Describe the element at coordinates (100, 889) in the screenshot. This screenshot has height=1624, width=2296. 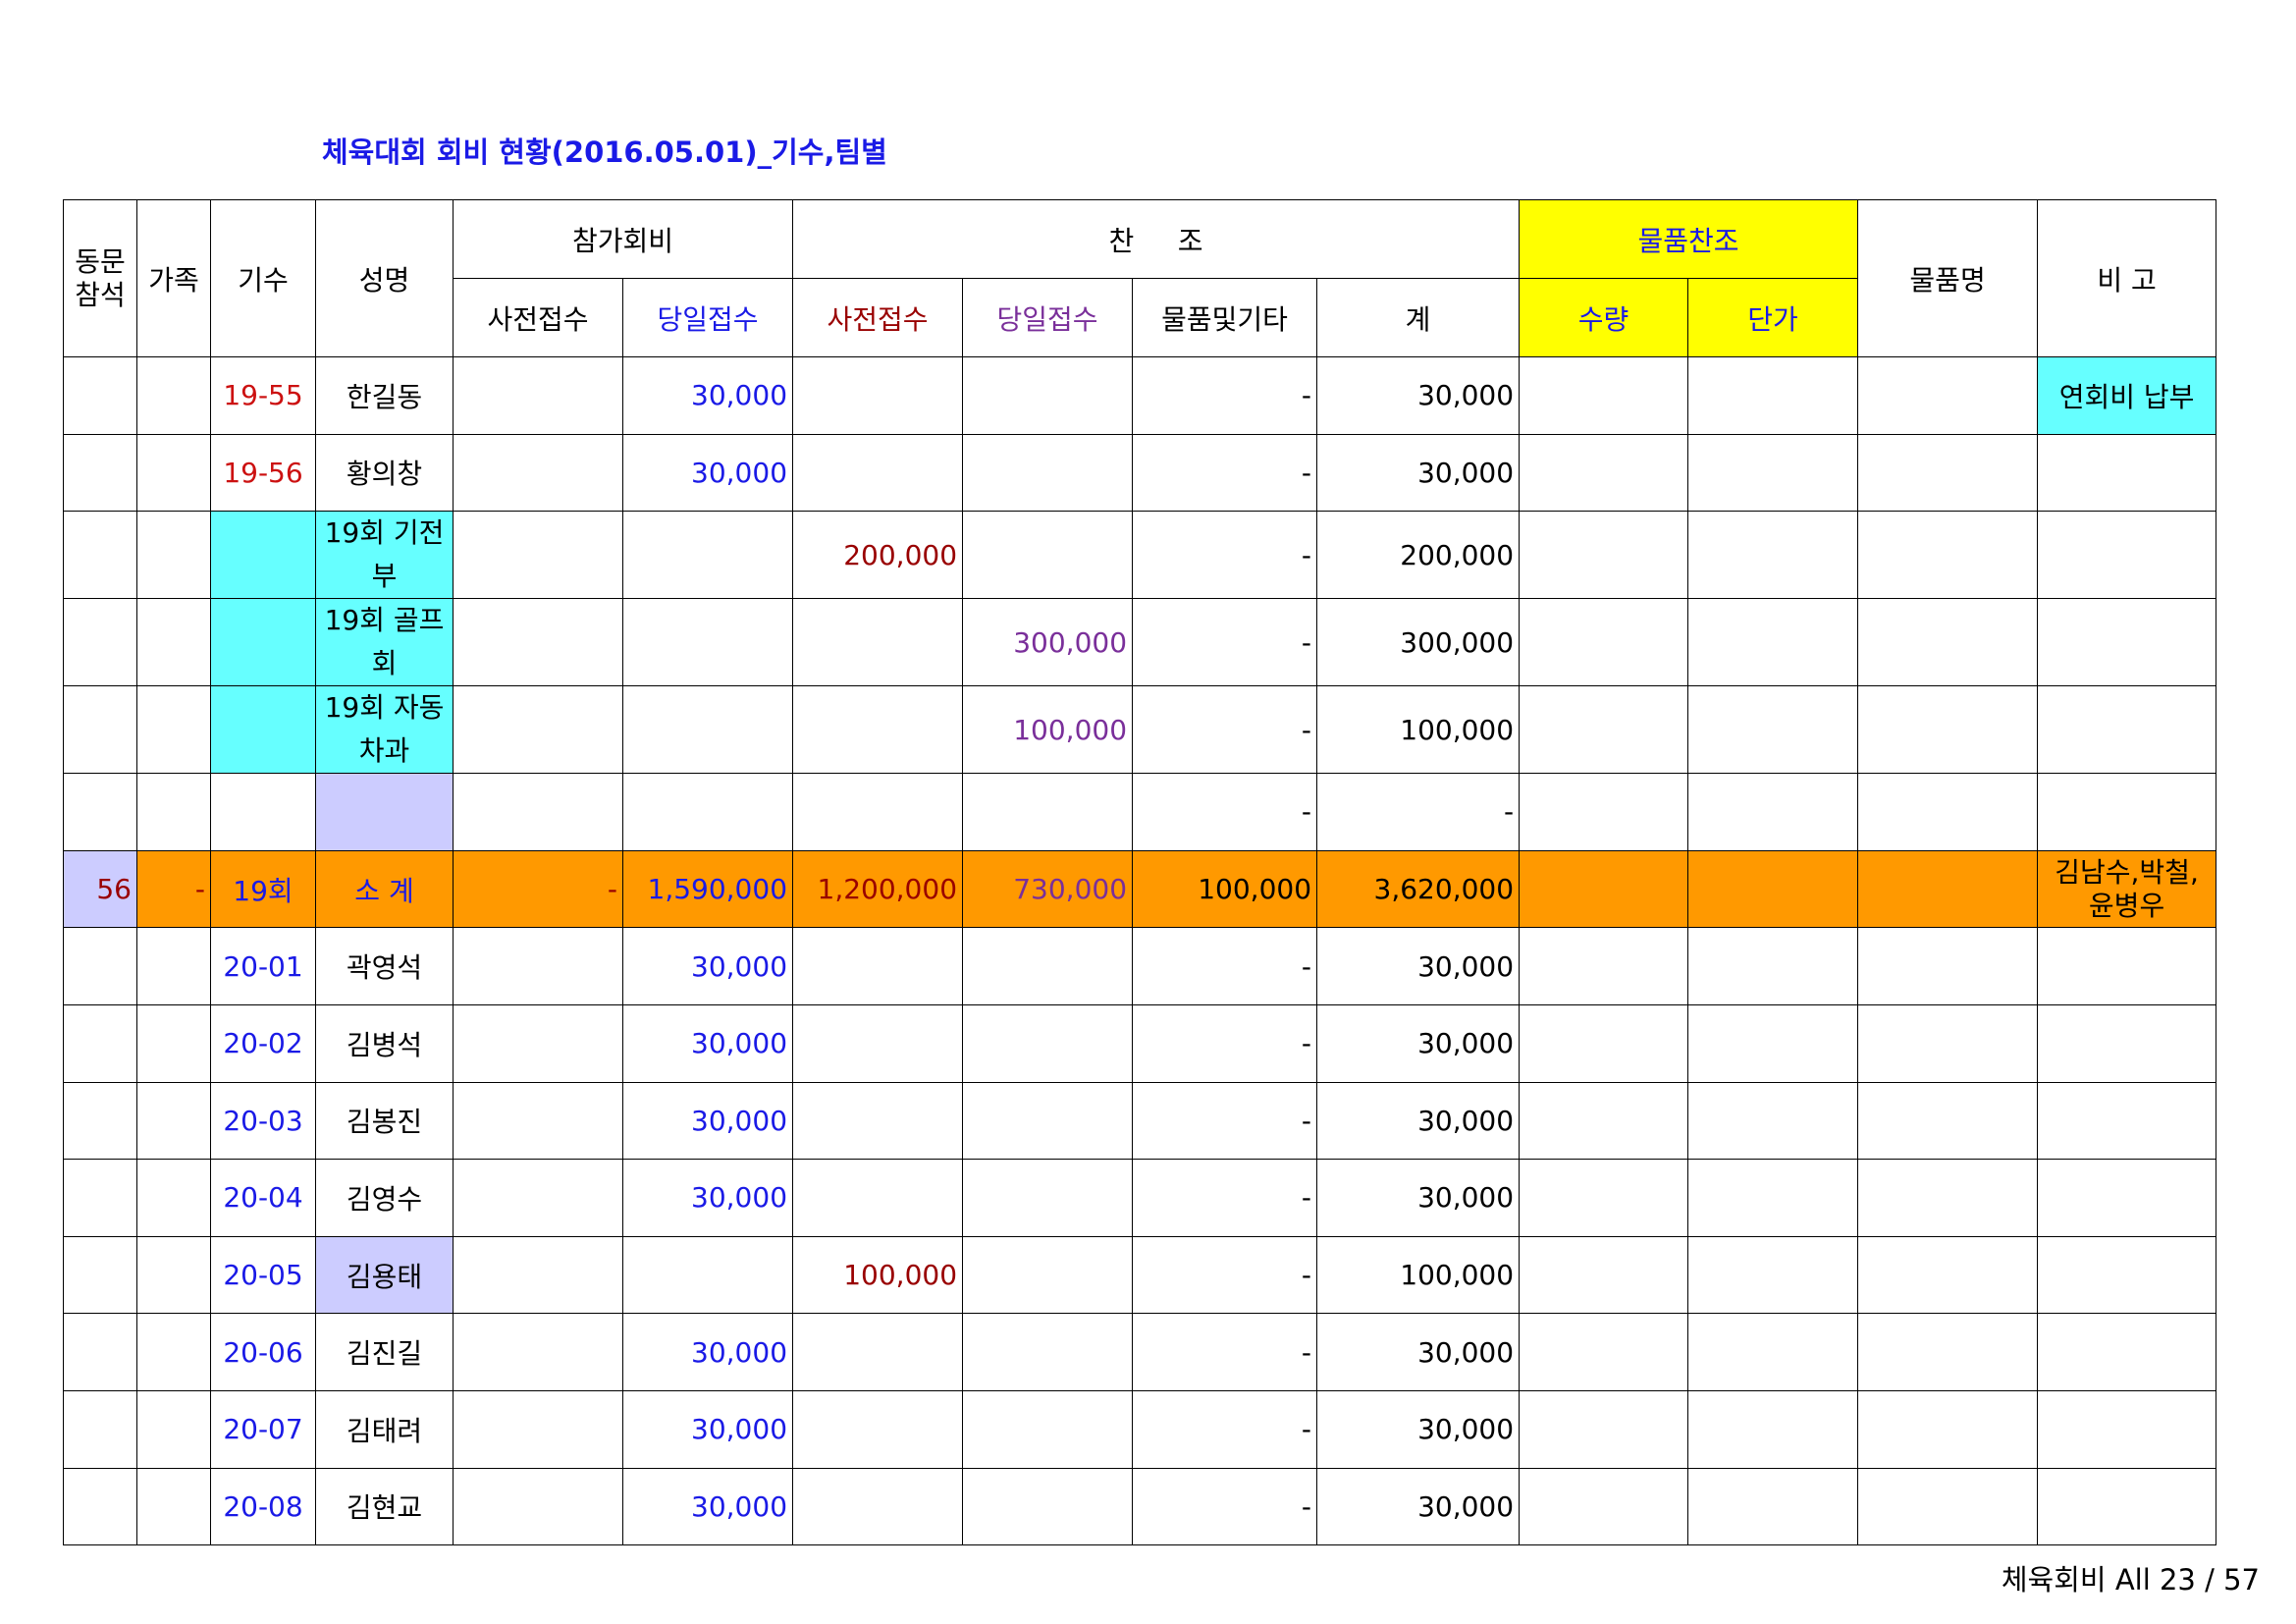
I see `cell-attendance: 56` at that location.